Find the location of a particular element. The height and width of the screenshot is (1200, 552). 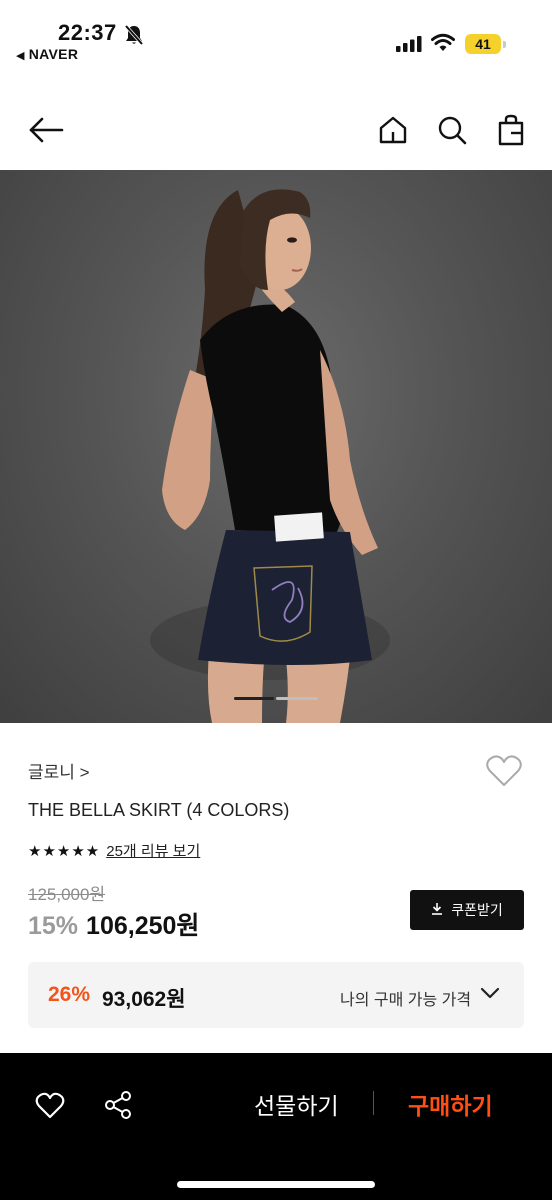

rating-row: ★★★★★ 25개 리뷰 보기 is located at coordinates (114, 850).